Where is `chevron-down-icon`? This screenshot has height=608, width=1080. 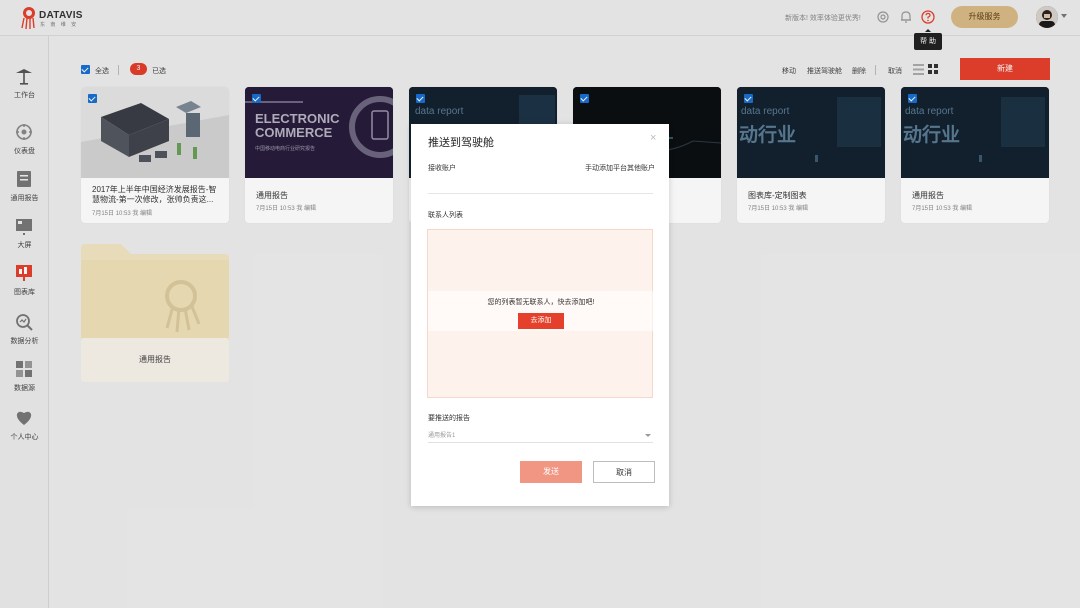
chevron-down-icon is located at coordinates (648, 437).